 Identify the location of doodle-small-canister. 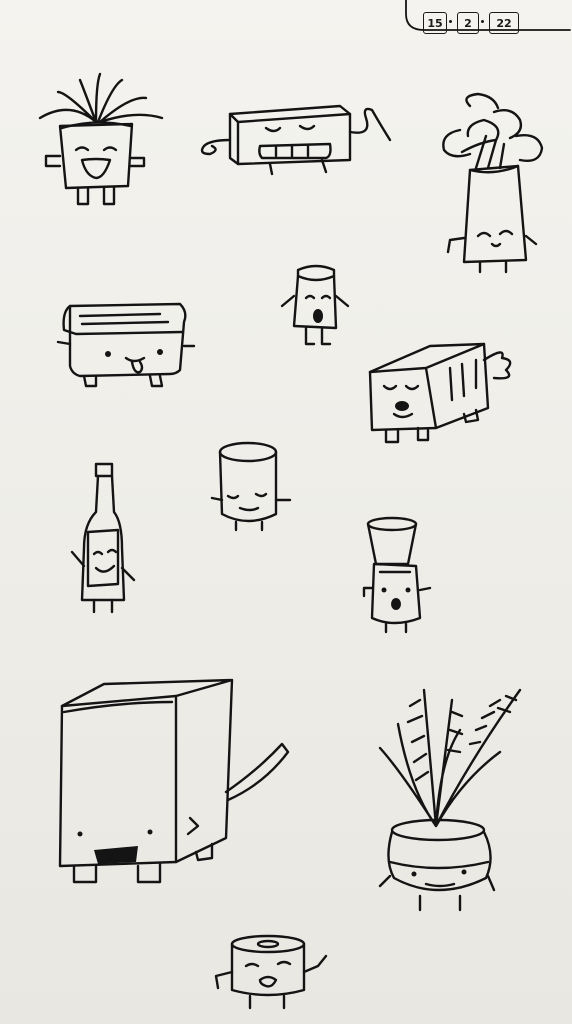
(315, 305).